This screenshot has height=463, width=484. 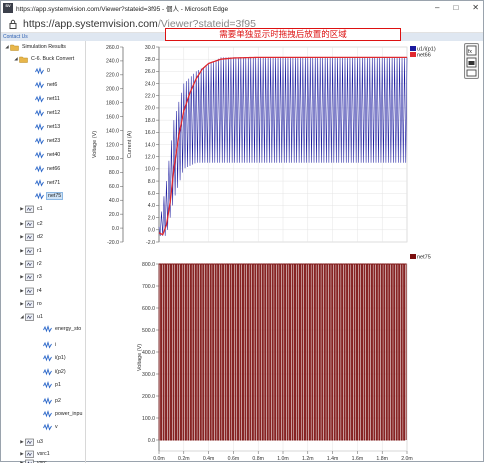 What do you see at coordinates (8, 8) in the screenshot?
I see `app-logo-icon: SV` at bounding box center [8, 8].